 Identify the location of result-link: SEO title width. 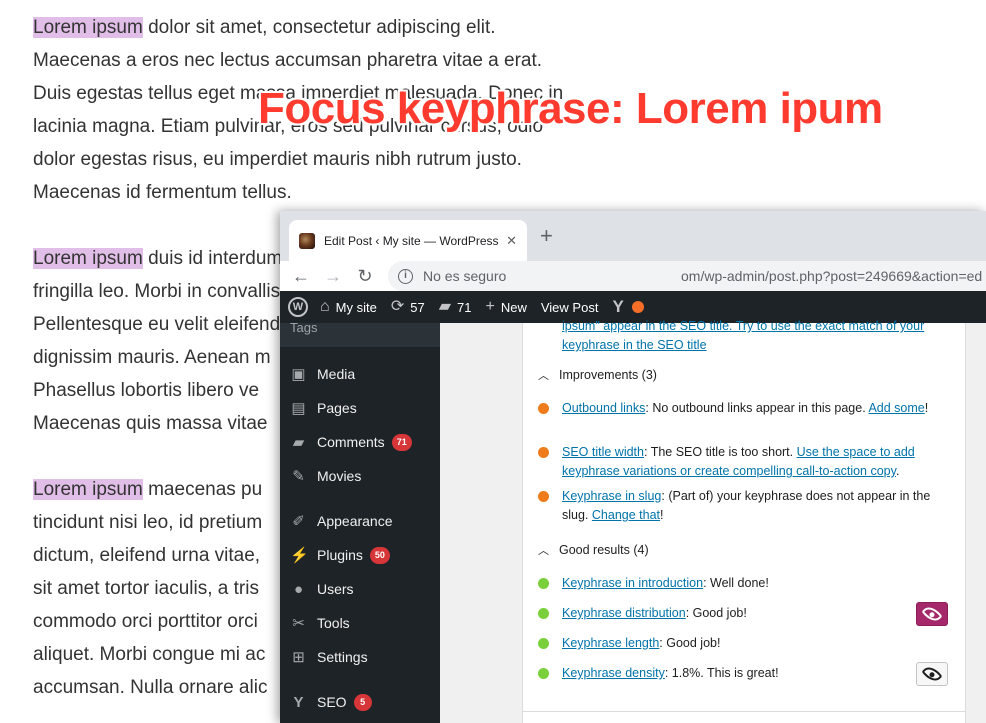
(603, 452).